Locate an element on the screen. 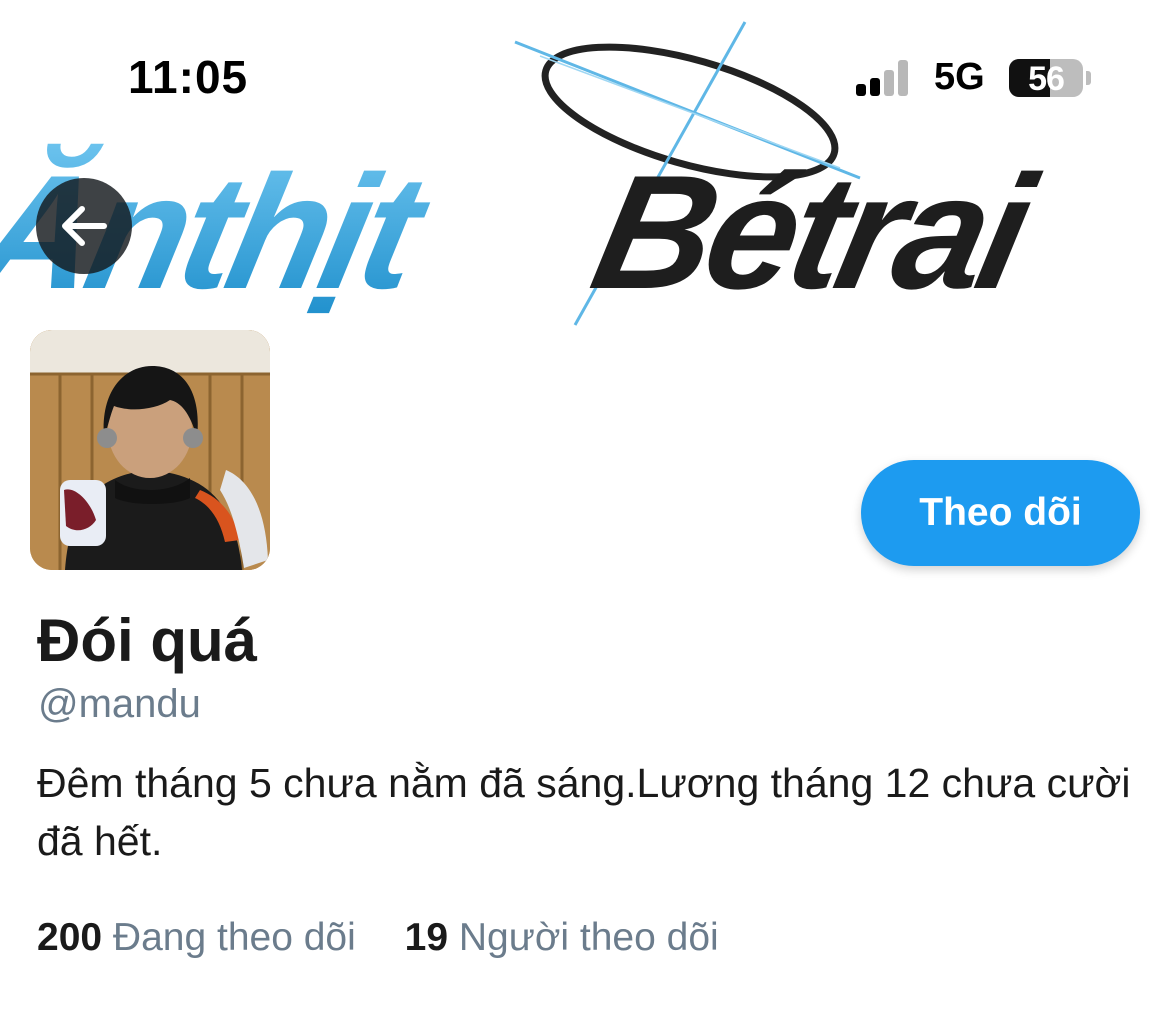  back-button is located at coordinates (84, 226).